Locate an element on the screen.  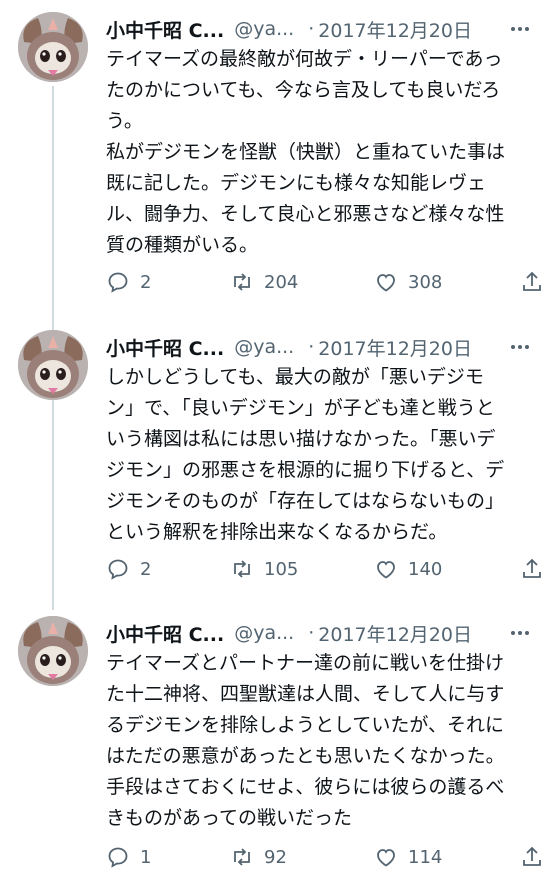
text-line: ル、闘争力、そして良心と邪悪さなど様々な性 is located at coordinates (305, 214).